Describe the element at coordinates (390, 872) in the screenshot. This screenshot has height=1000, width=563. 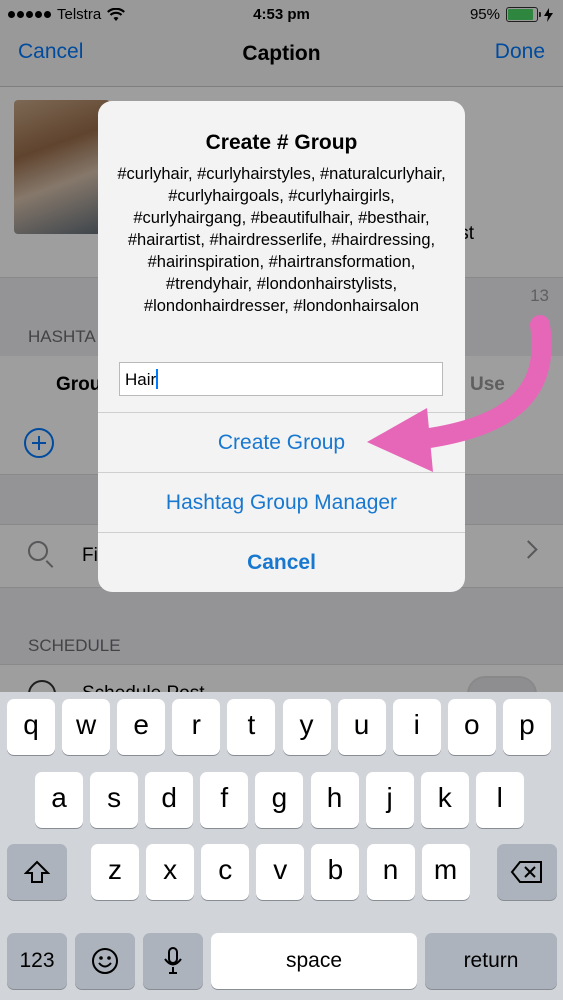
I see `key-n: n` at that location.